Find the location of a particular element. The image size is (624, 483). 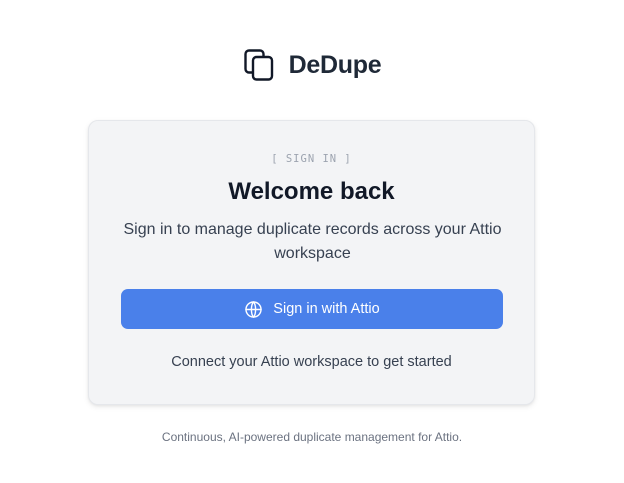

brand-header: DeDupe is located at coordinates (312, 65).